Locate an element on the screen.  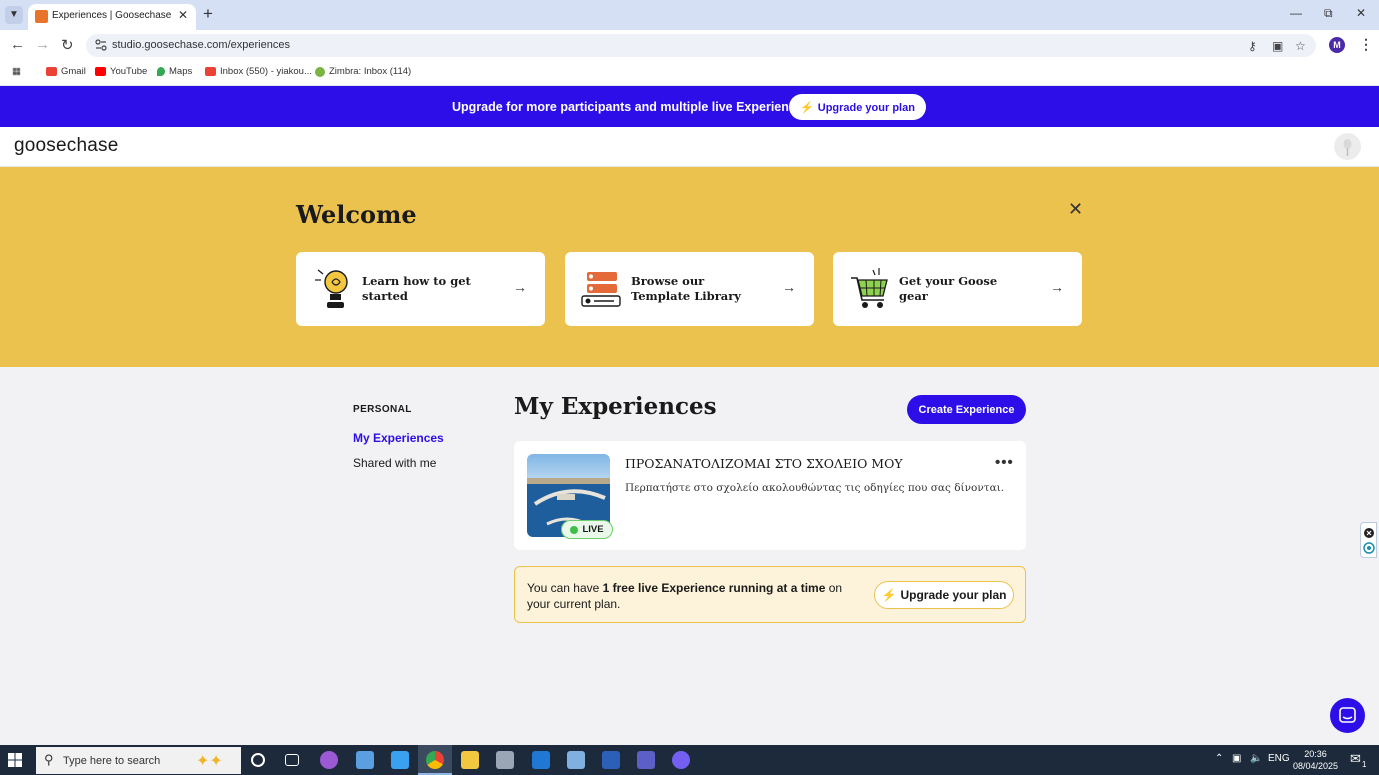
install-app-icon: ▣ is located at coordinates (1277, 46).